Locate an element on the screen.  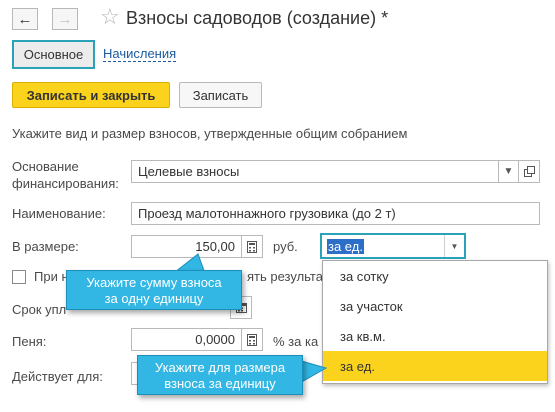
arrow-right-icon: → is located at coordinates (65, 19).